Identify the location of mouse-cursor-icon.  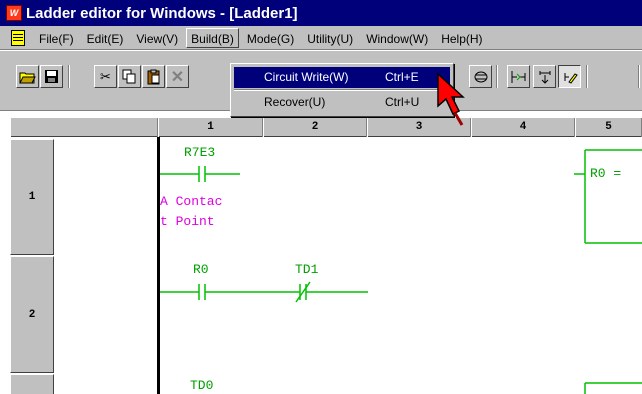
(451, 99).